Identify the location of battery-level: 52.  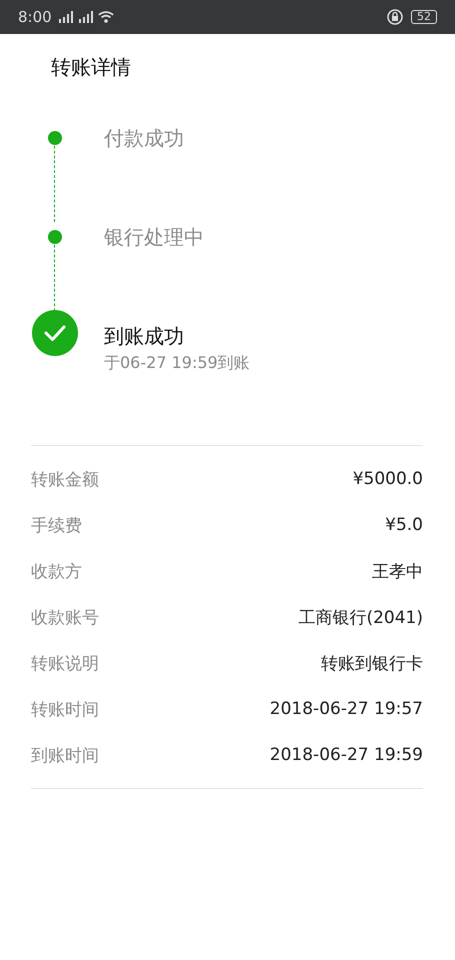
(424, 17).